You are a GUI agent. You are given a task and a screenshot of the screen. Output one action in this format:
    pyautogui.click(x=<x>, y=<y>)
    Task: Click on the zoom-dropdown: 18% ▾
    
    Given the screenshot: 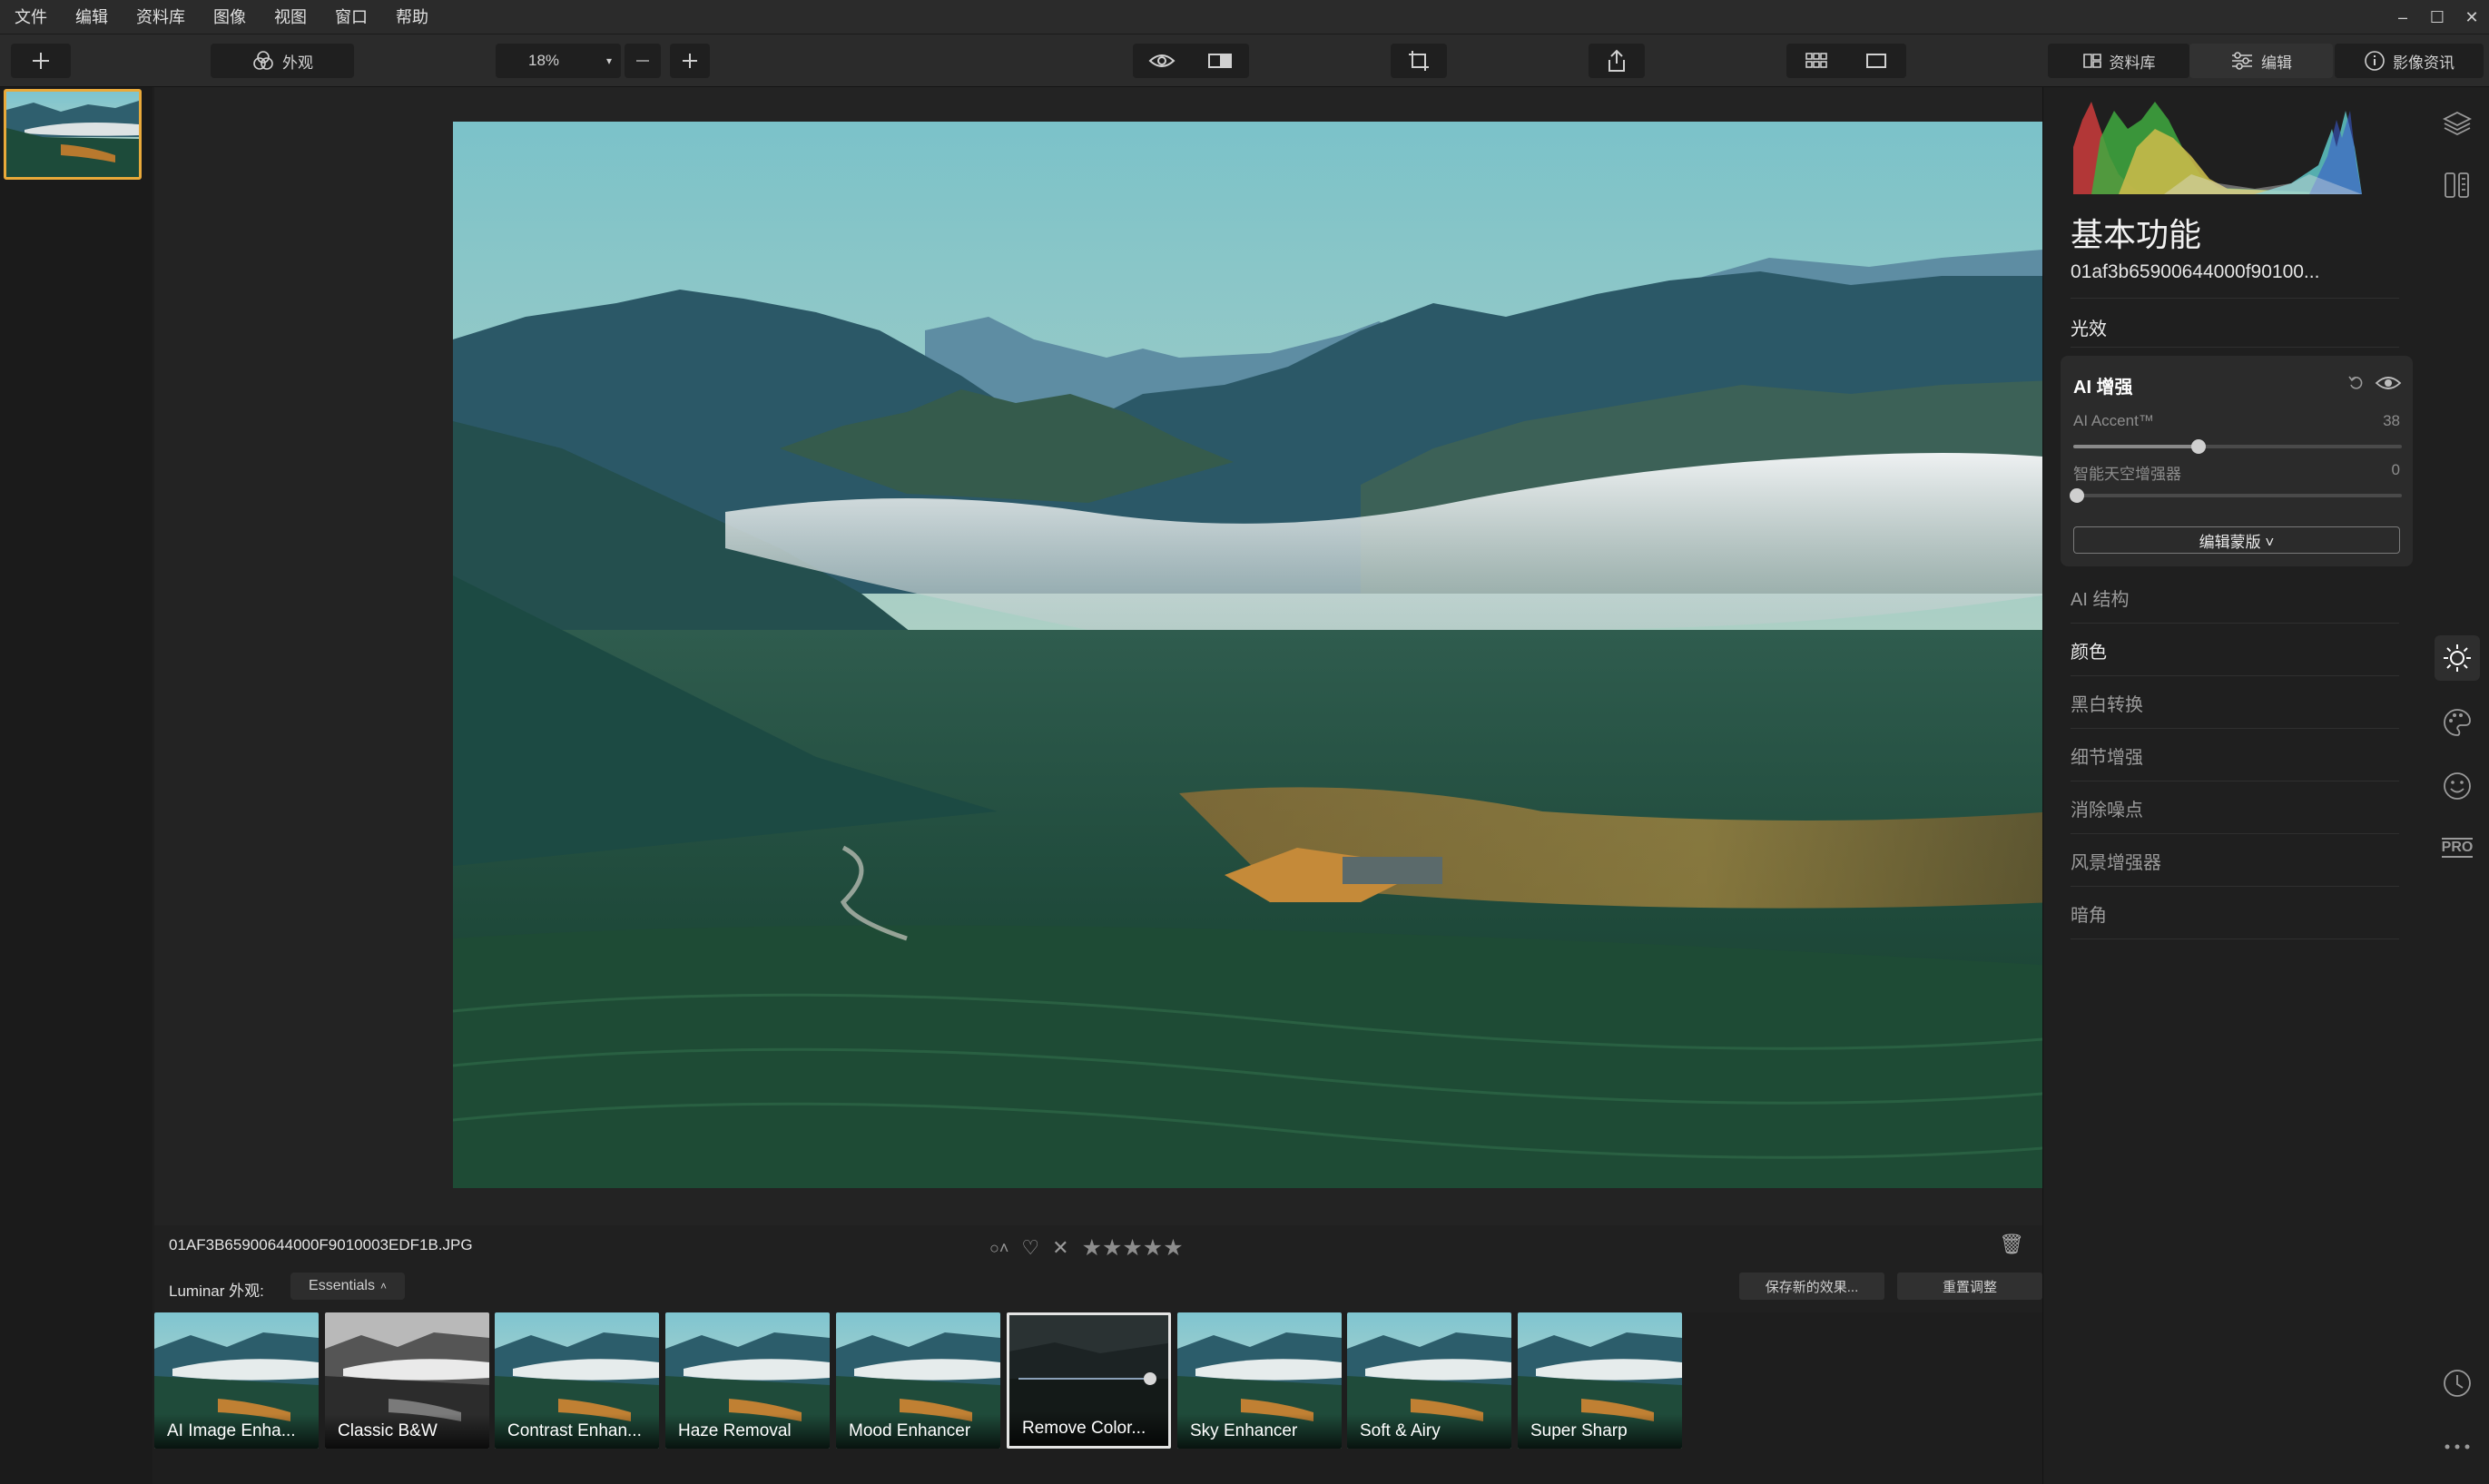 What is the action you would take?
    pyautogui.click(x=558, y=61)
    